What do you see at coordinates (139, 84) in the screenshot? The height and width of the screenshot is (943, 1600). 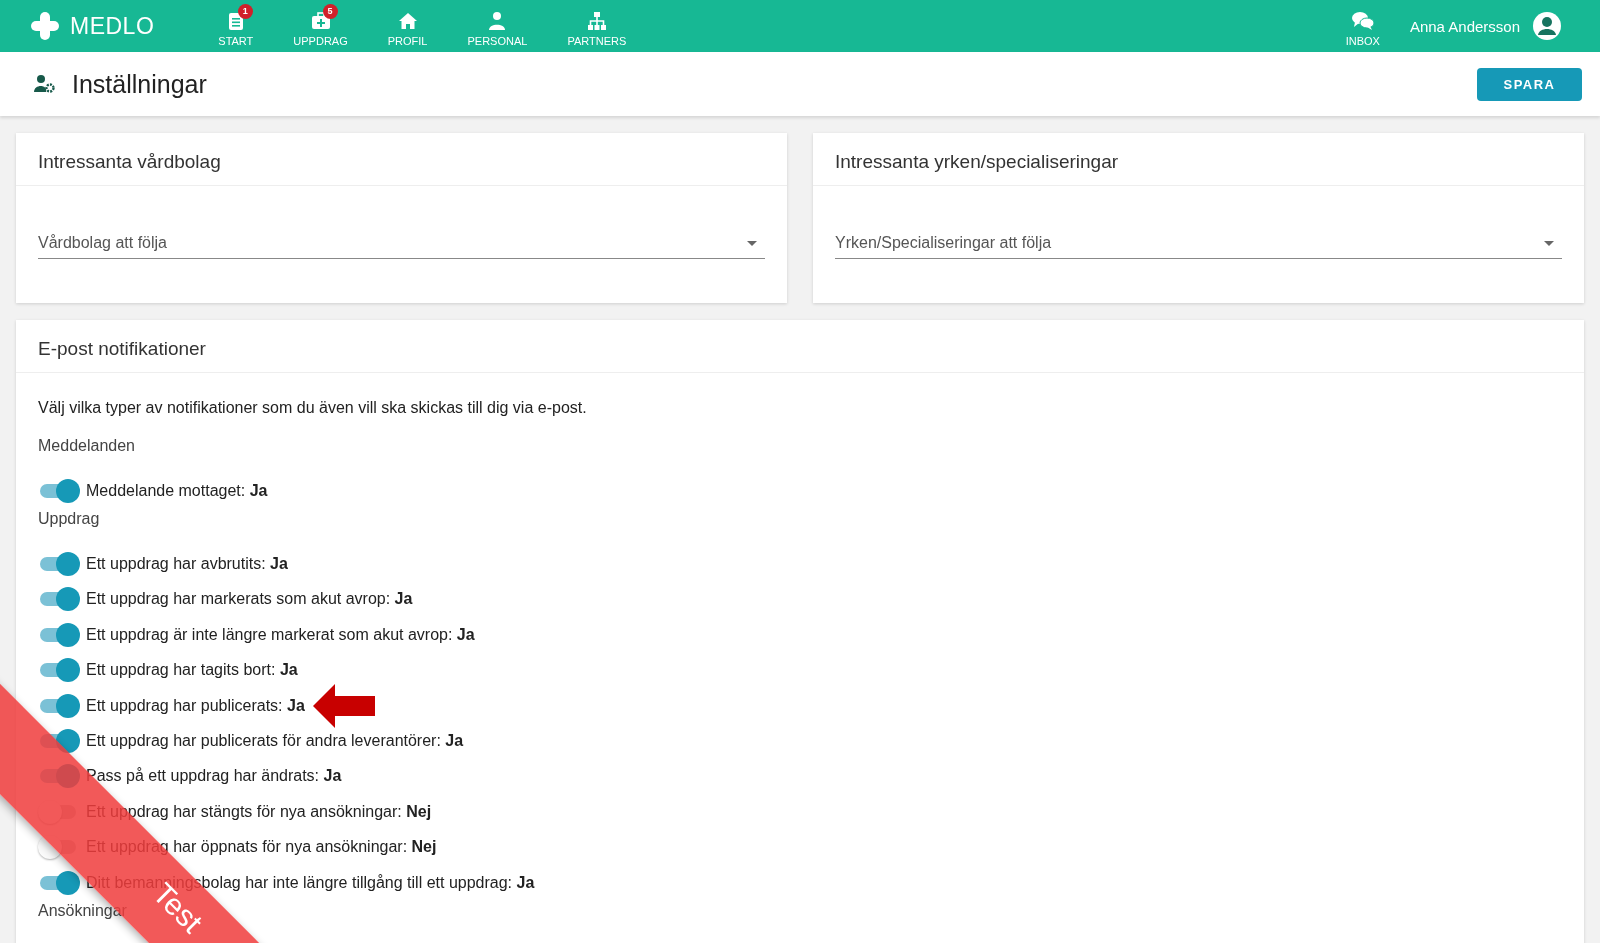 I see `page-title: Inställningar` at bounding box center [139, 84].